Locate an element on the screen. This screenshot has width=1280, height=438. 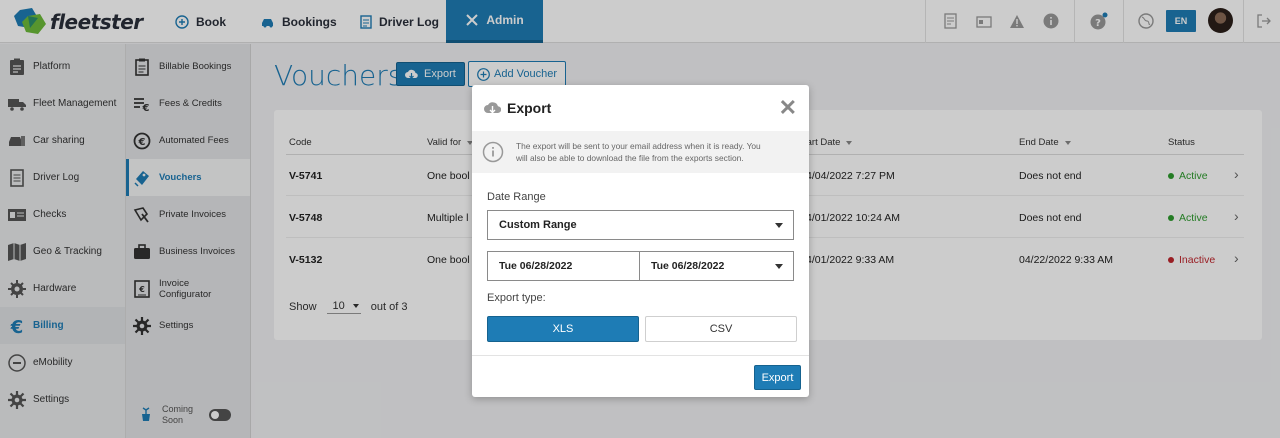
export-type-csv: CSV is located at coordinates (721, 329).